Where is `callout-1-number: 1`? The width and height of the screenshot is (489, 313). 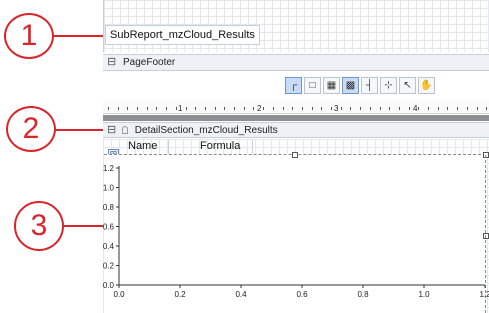 callout-1-number: 1 is located at coordinates (29, 35).